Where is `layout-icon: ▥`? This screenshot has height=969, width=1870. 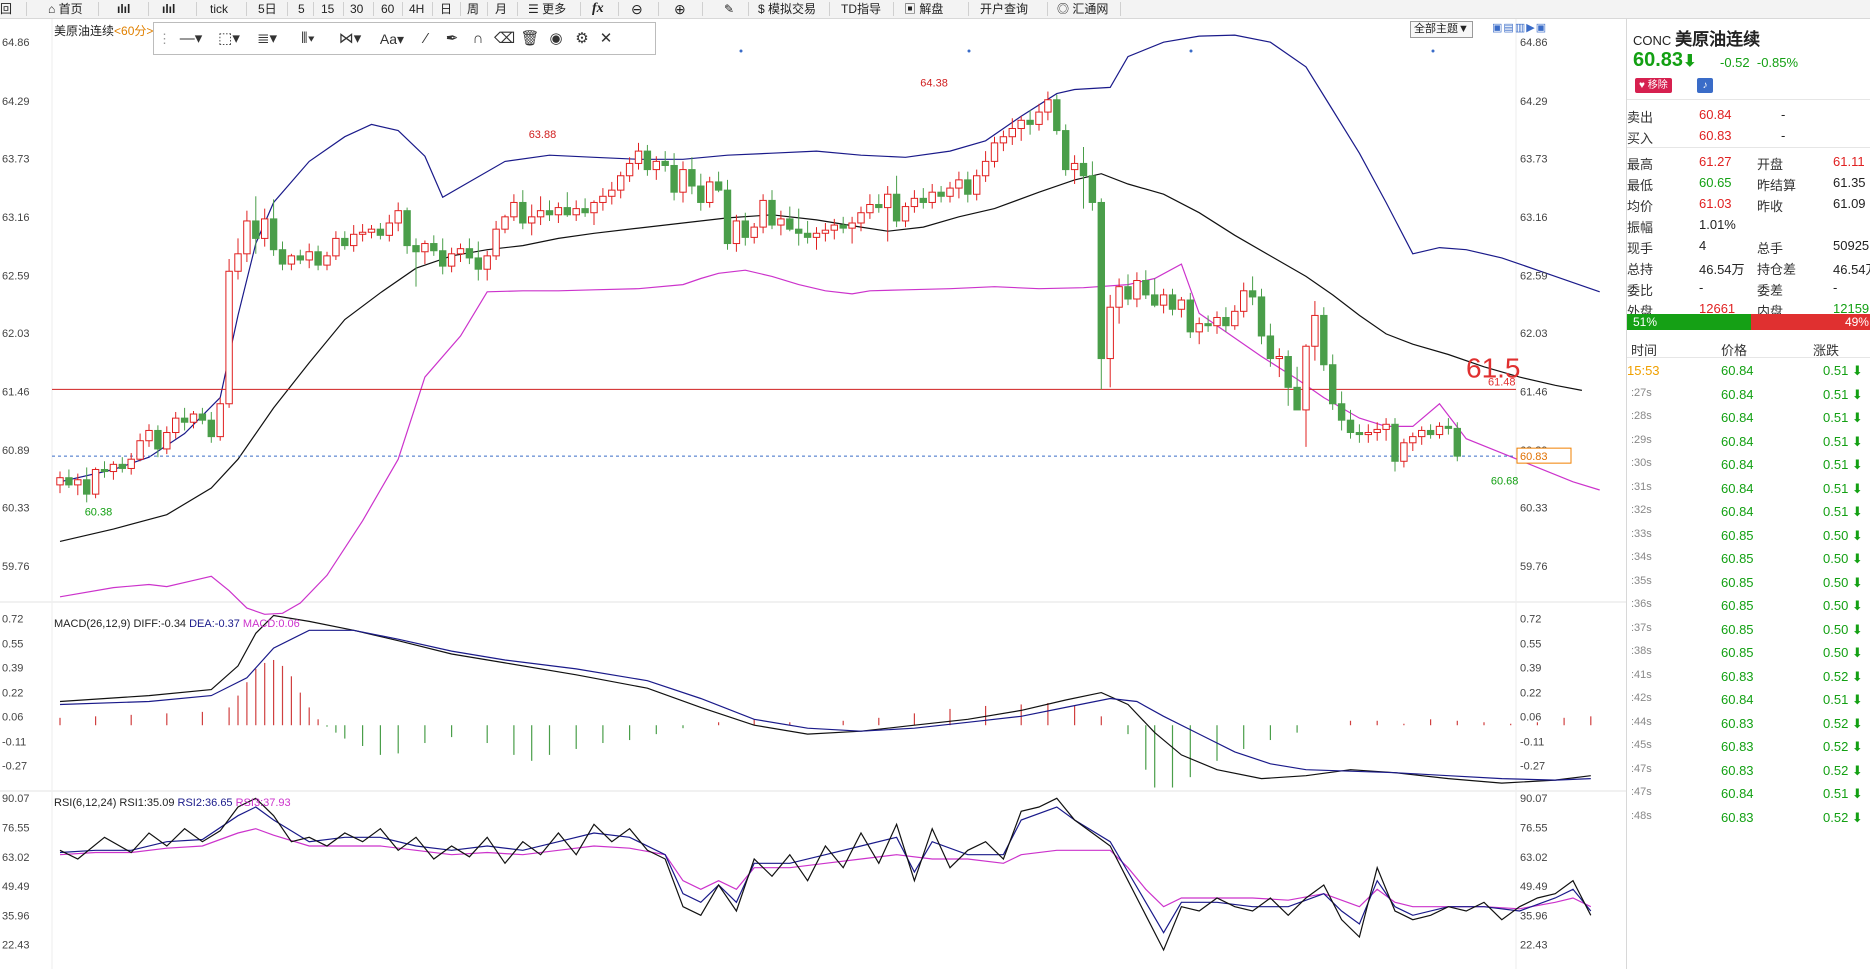
layout-icon: ▥ is located at coordinates (1520, 28).